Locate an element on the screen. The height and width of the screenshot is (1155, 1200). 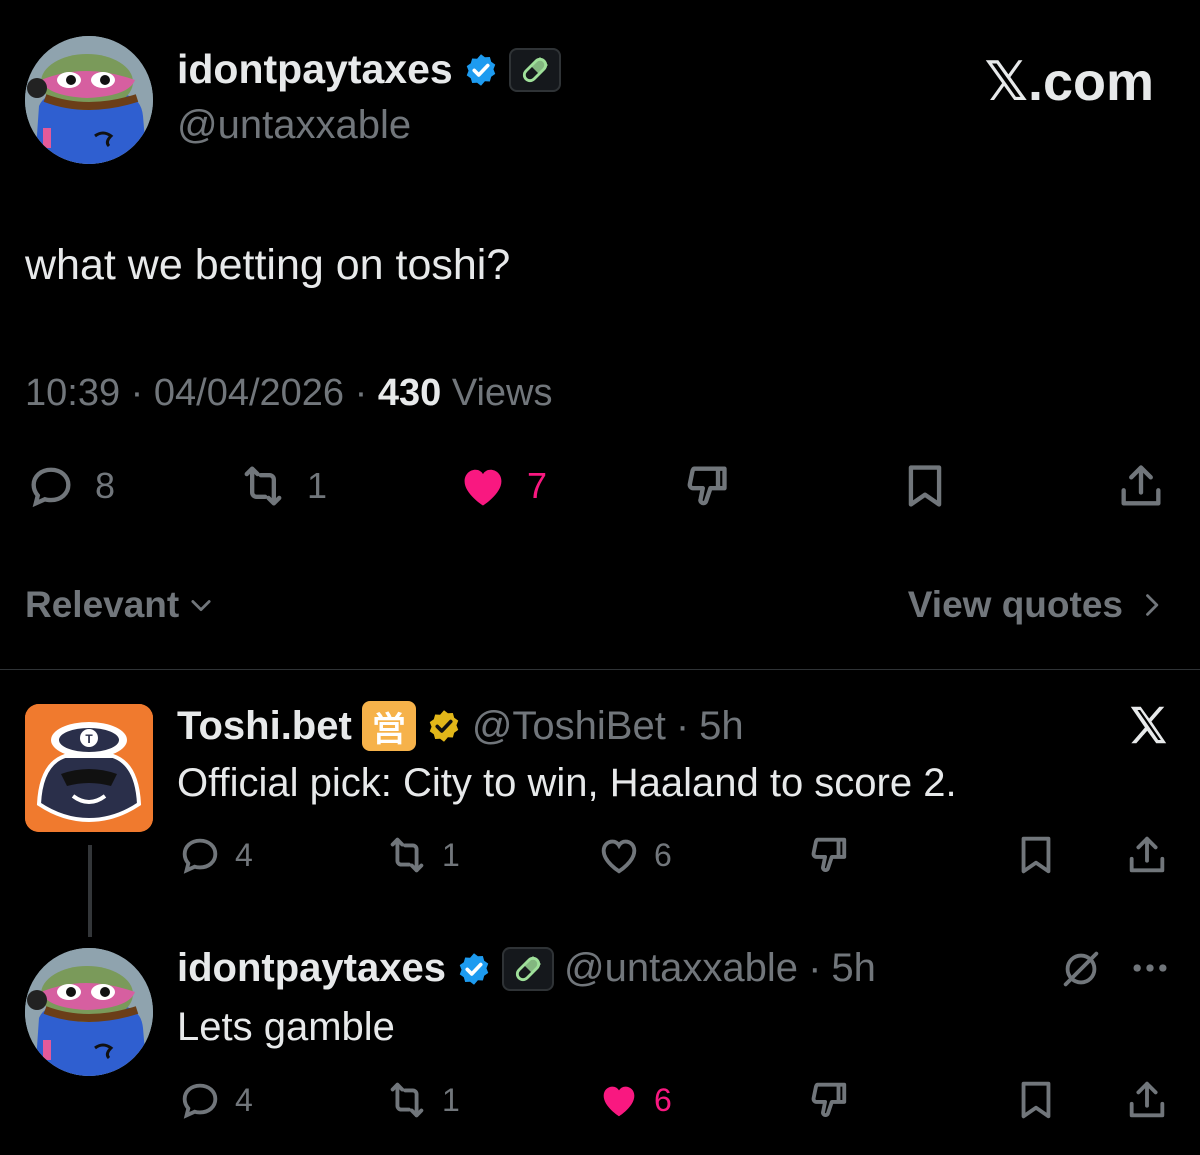
reply-author-avatar is located at coordinates (89, 1012).